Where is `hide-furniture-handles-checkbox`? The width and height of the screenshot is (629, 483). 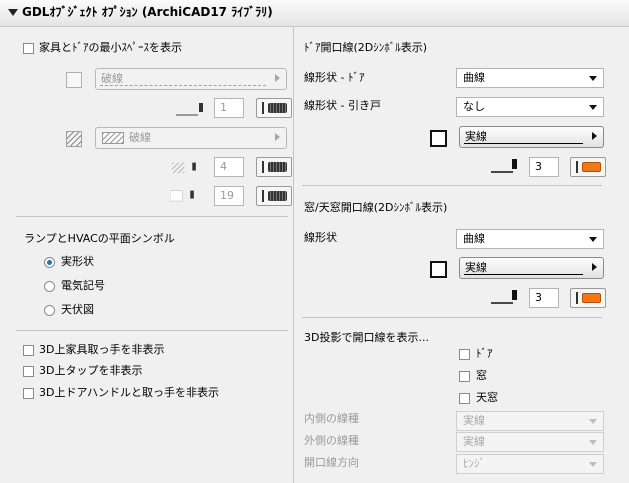
hide-furniture-handles-checkbox is located at coordinates (28, 350).